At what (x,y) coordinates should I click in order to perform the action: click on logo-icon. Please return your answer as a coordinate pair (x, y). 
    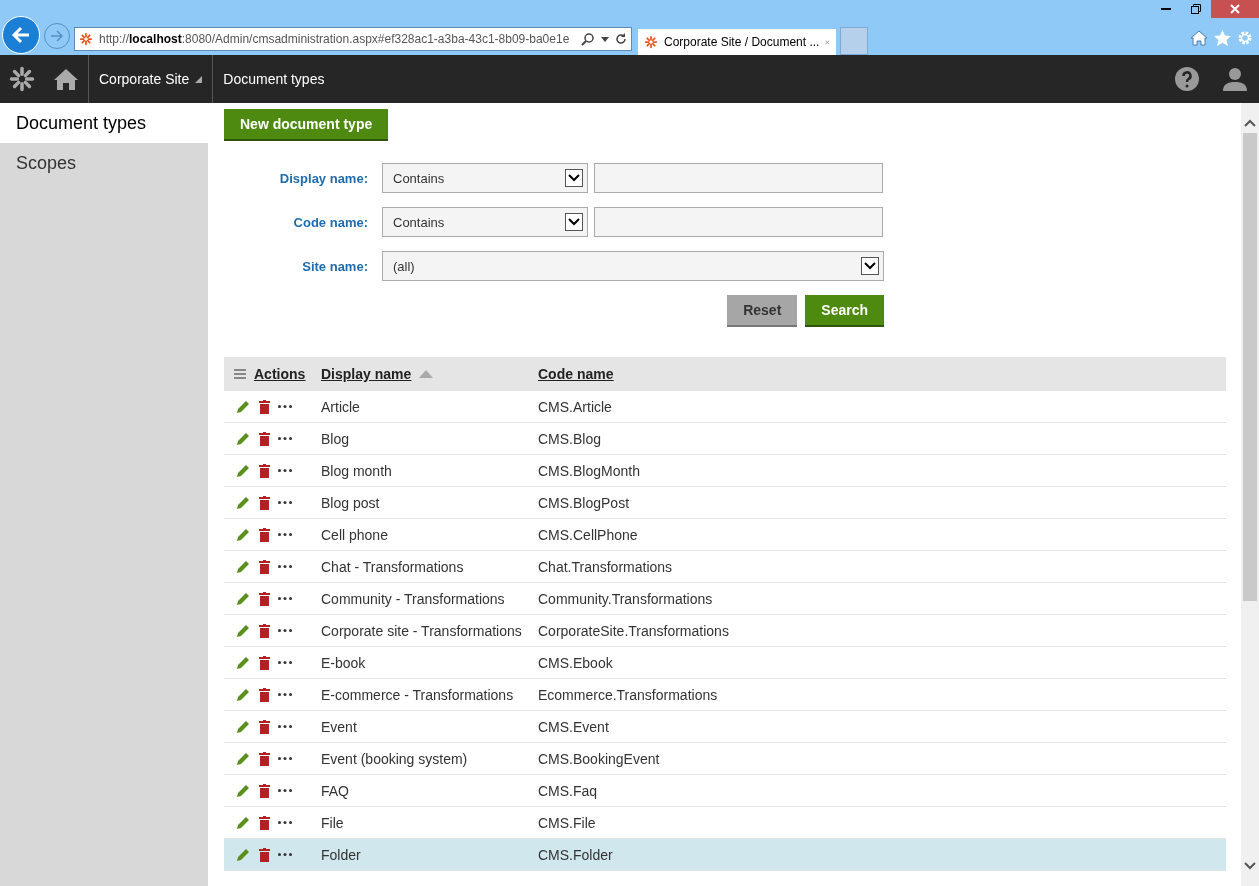
    Looking at the image, I should click on (22, 79).